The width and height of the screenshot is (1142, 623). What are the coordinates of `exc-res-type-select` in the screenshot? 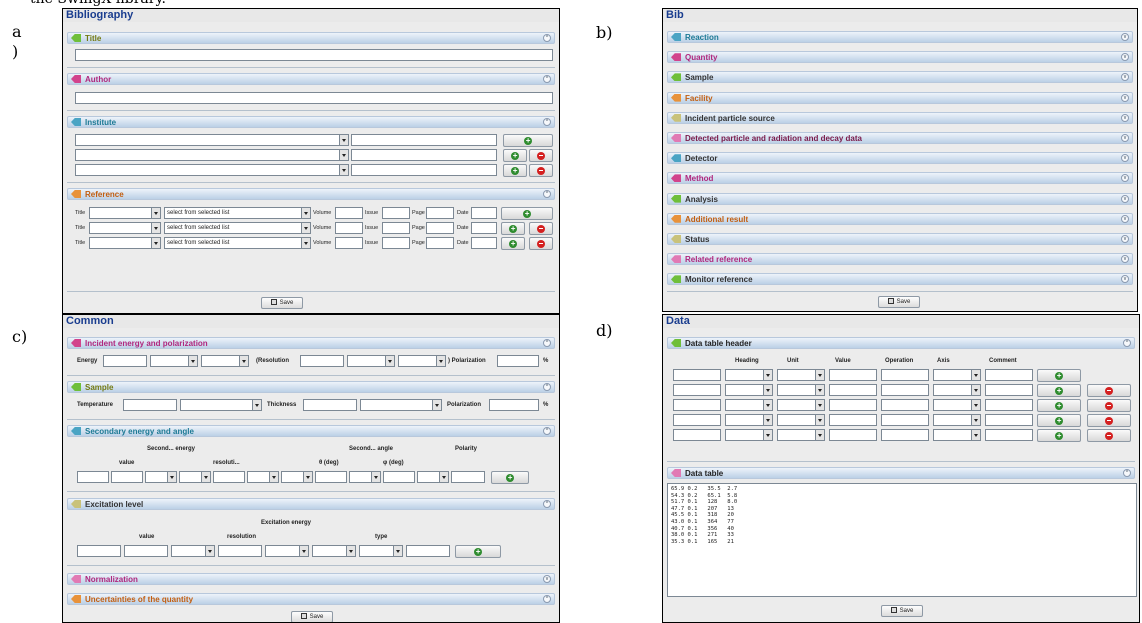 It's located at (334, 551).